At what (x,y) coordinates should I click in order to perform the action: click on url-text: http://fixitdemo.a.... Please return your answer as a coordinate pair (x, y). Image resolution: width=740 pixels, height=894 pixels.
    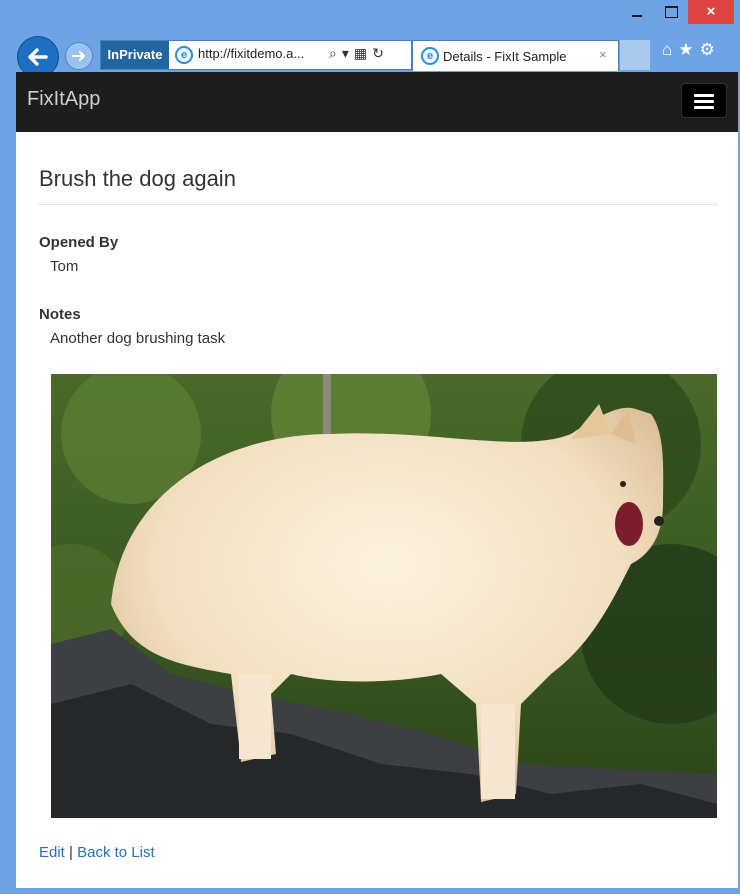
    Looking at the image, I should click on (251, 53).